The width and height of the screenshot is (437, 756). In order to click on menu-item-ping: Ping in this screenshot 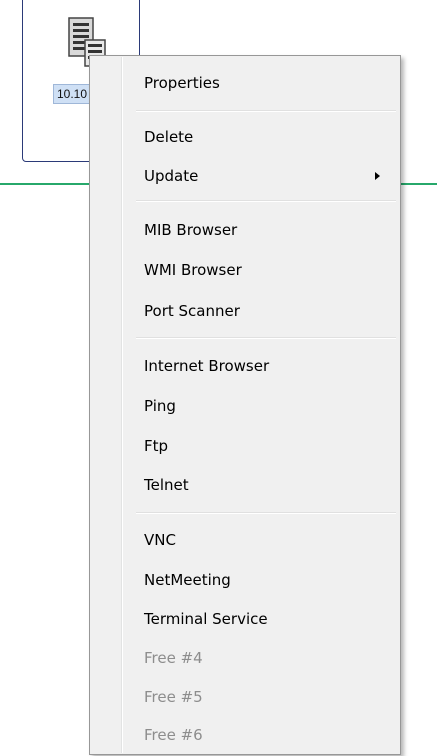, I will do `click(245, 406)`.